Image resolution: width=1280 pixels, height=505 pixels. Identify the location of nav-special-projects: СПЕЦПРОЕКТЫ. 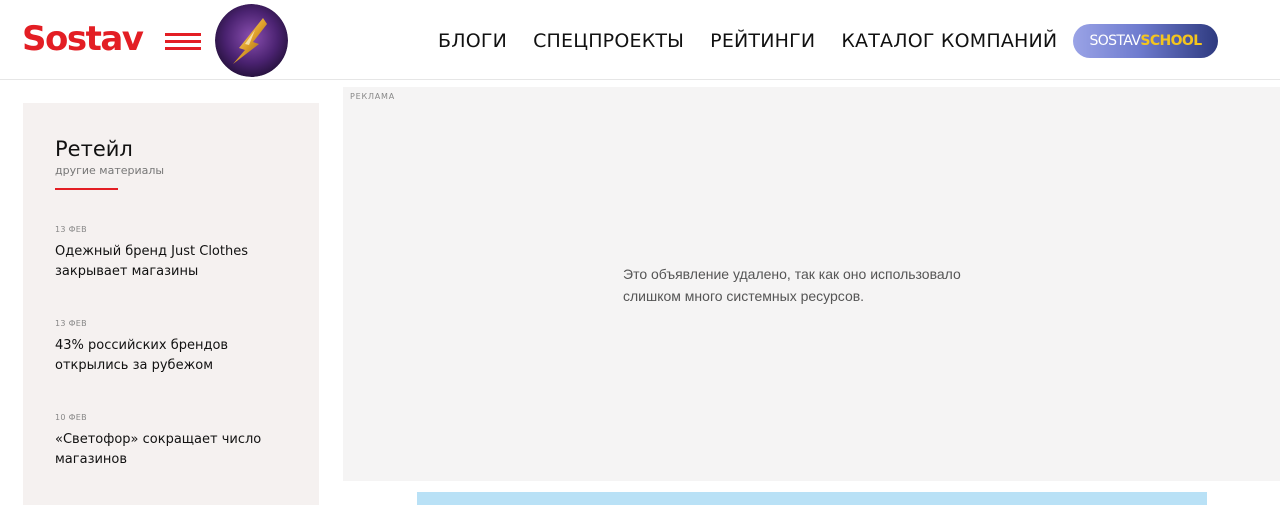
(608, 41).